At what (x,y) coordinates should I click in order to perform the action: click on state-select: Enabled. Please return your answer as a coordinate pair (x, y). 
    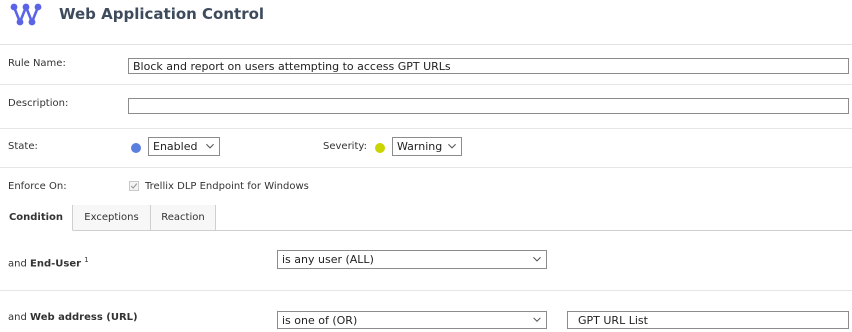
    Looking at the image, I should click on (184, 146).